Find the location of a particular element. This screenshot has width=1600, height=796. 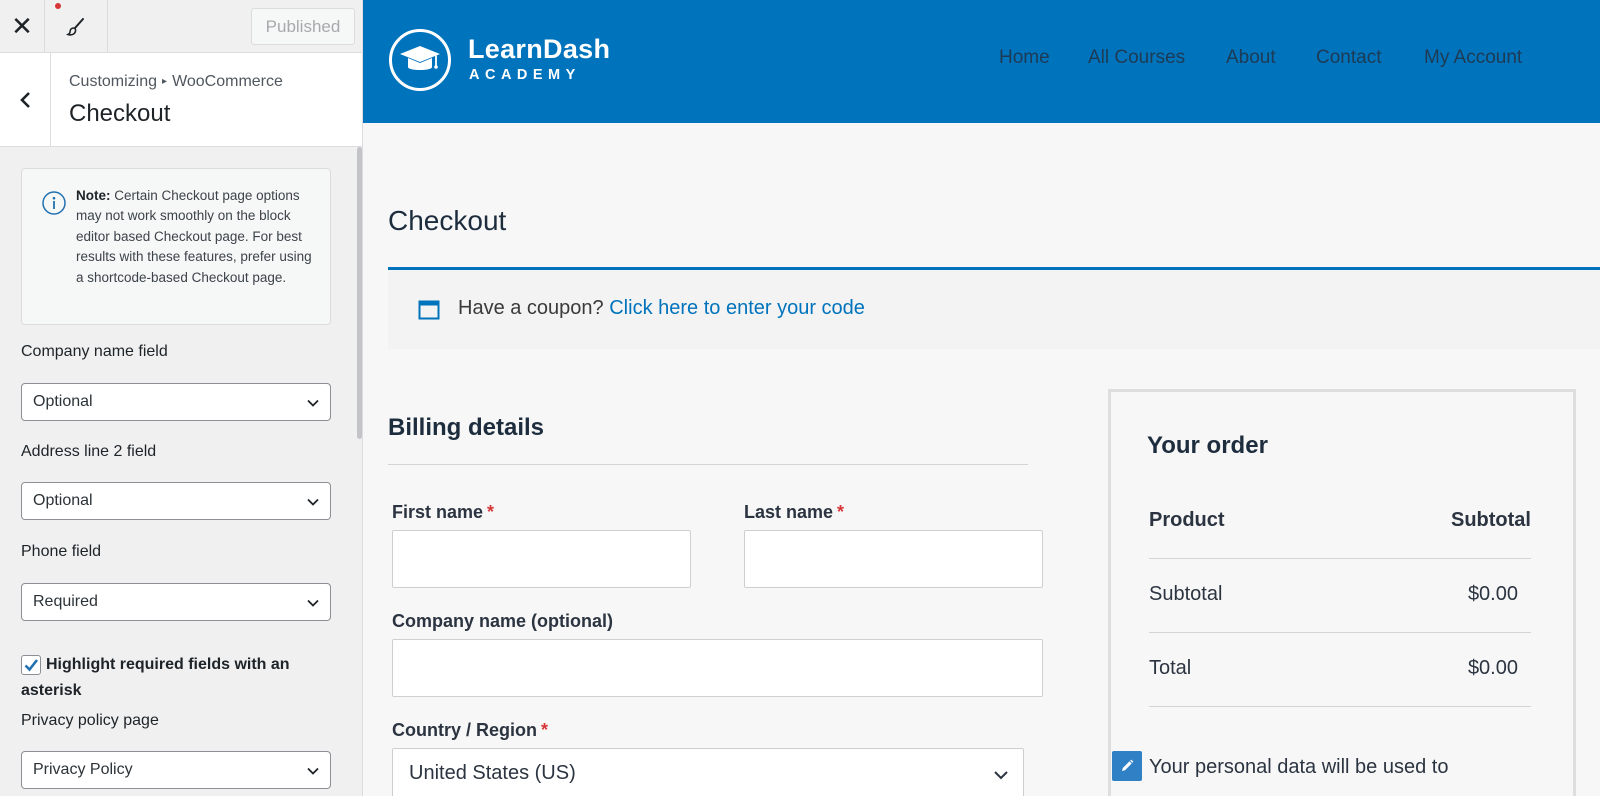

address-line-2-field-select: Optional is located at coordinates (176, 501).